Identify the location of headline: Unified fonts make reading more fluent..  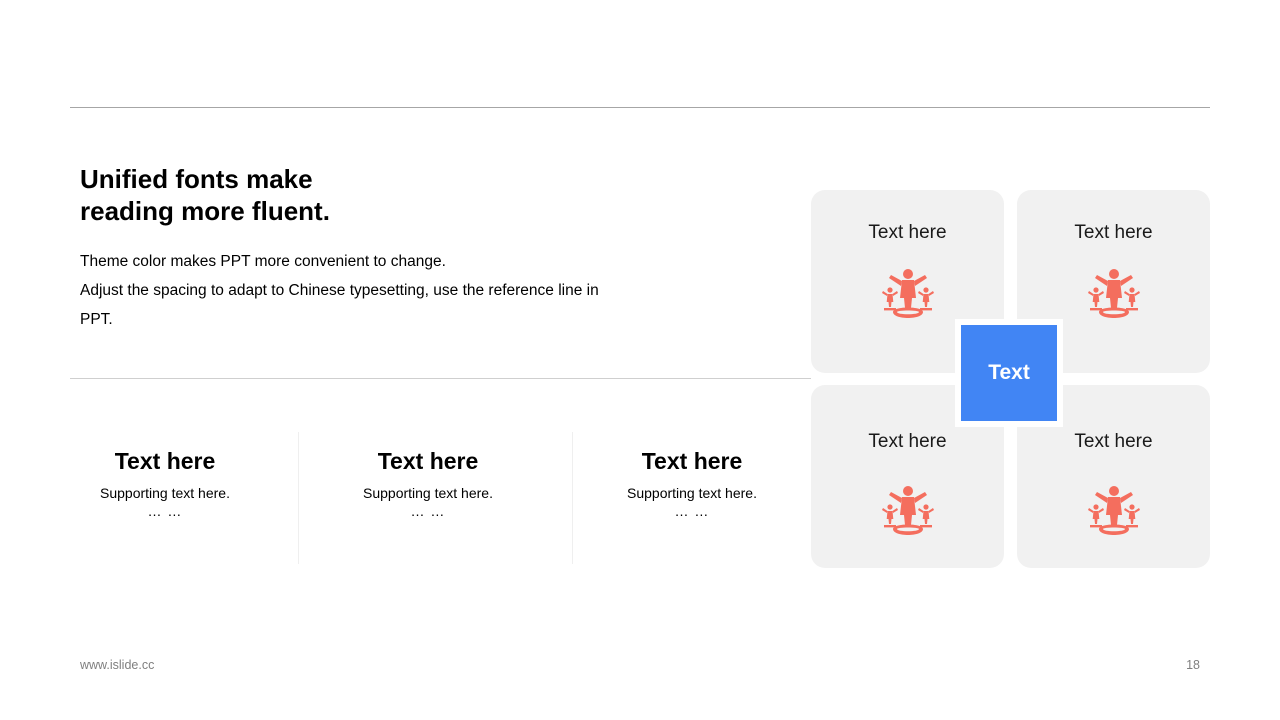
(205, 195).